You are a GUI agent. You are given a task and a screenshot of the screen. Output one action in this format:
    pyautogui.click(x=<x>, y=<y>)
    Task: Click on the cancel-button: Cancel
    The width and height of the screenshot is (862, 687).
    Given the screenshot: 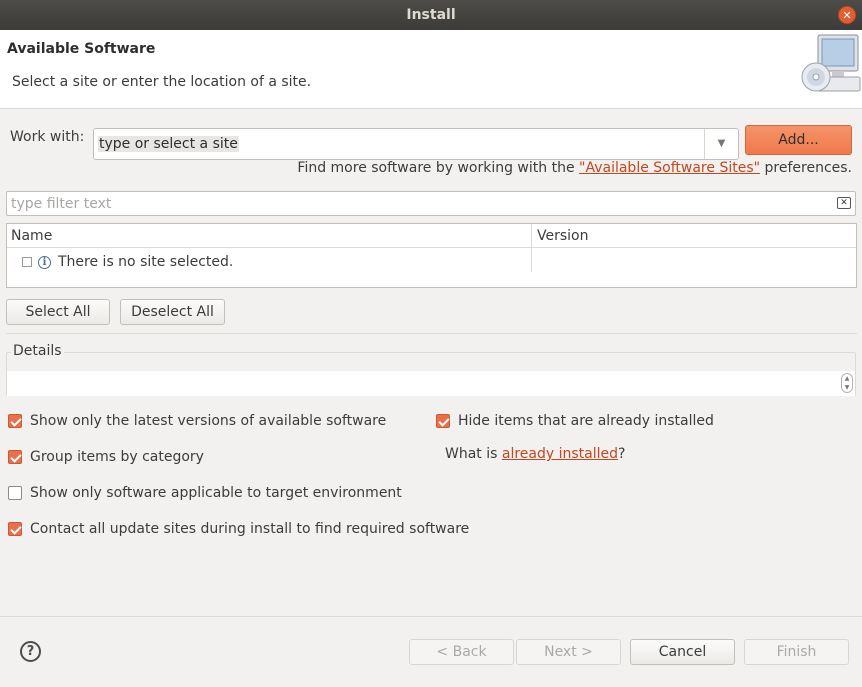 What is the action you would take?
    pyautogui.click(x=682, y=652)
    